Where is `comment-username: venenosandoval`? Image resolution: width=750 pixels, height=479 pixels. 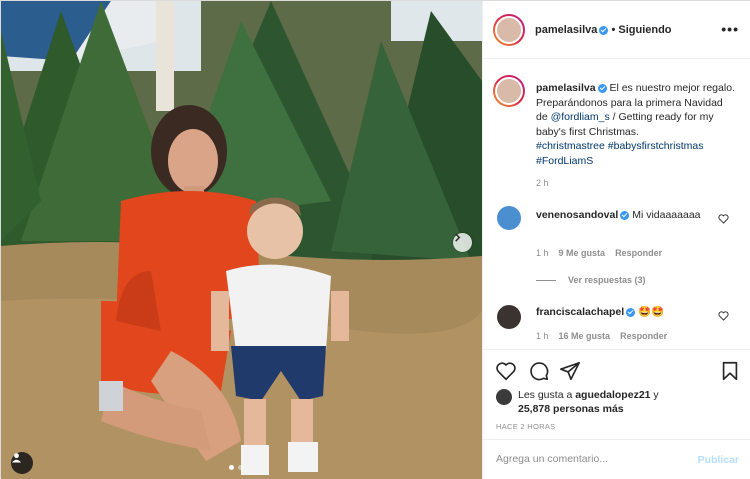
comment-username: venenosandoval is located at coordinates (577, 215).